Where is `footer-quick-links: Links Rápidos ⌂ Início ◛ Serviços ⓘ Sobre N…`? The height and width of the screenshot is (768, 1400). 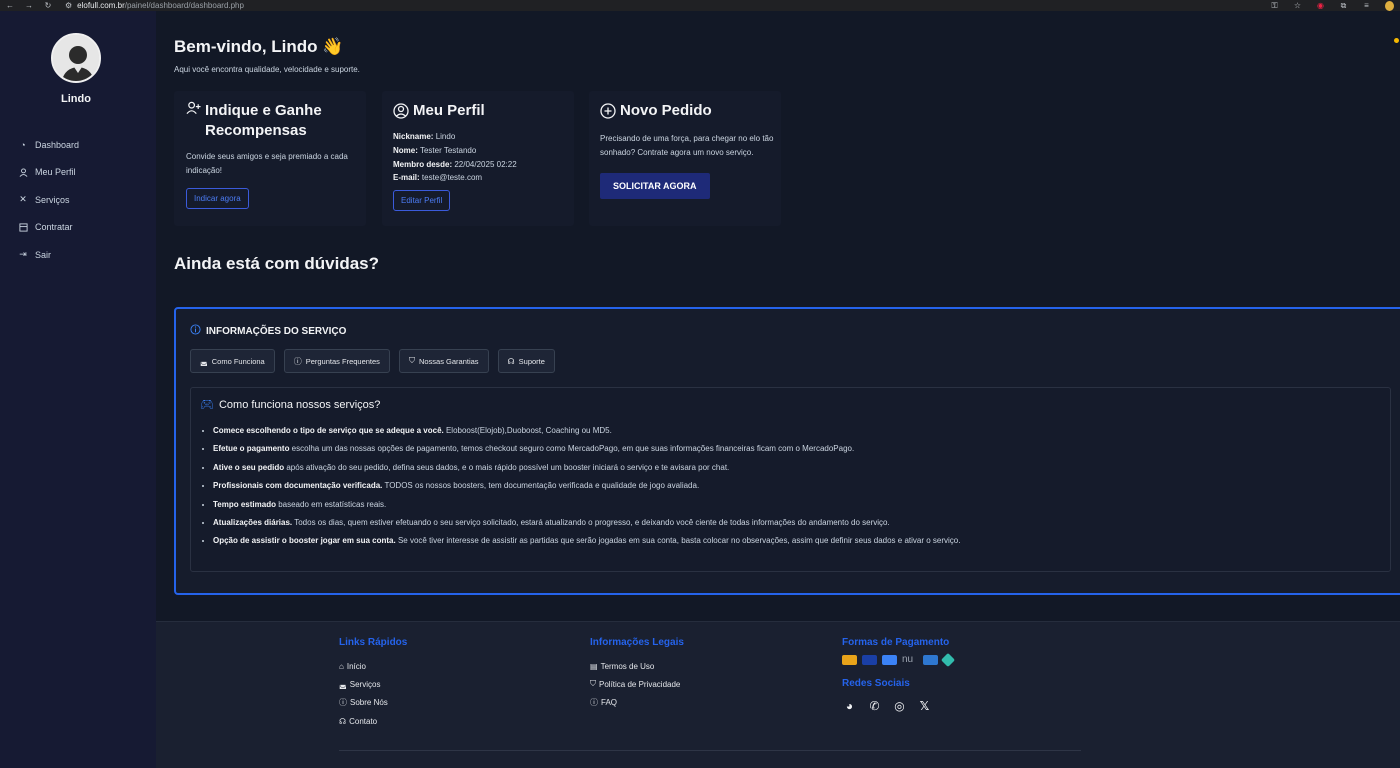 footer-quick-links: Links Rápidos ⌂ Início ◛ Serviços ⓘ Sobre N… is located at coordinates (373, 683).